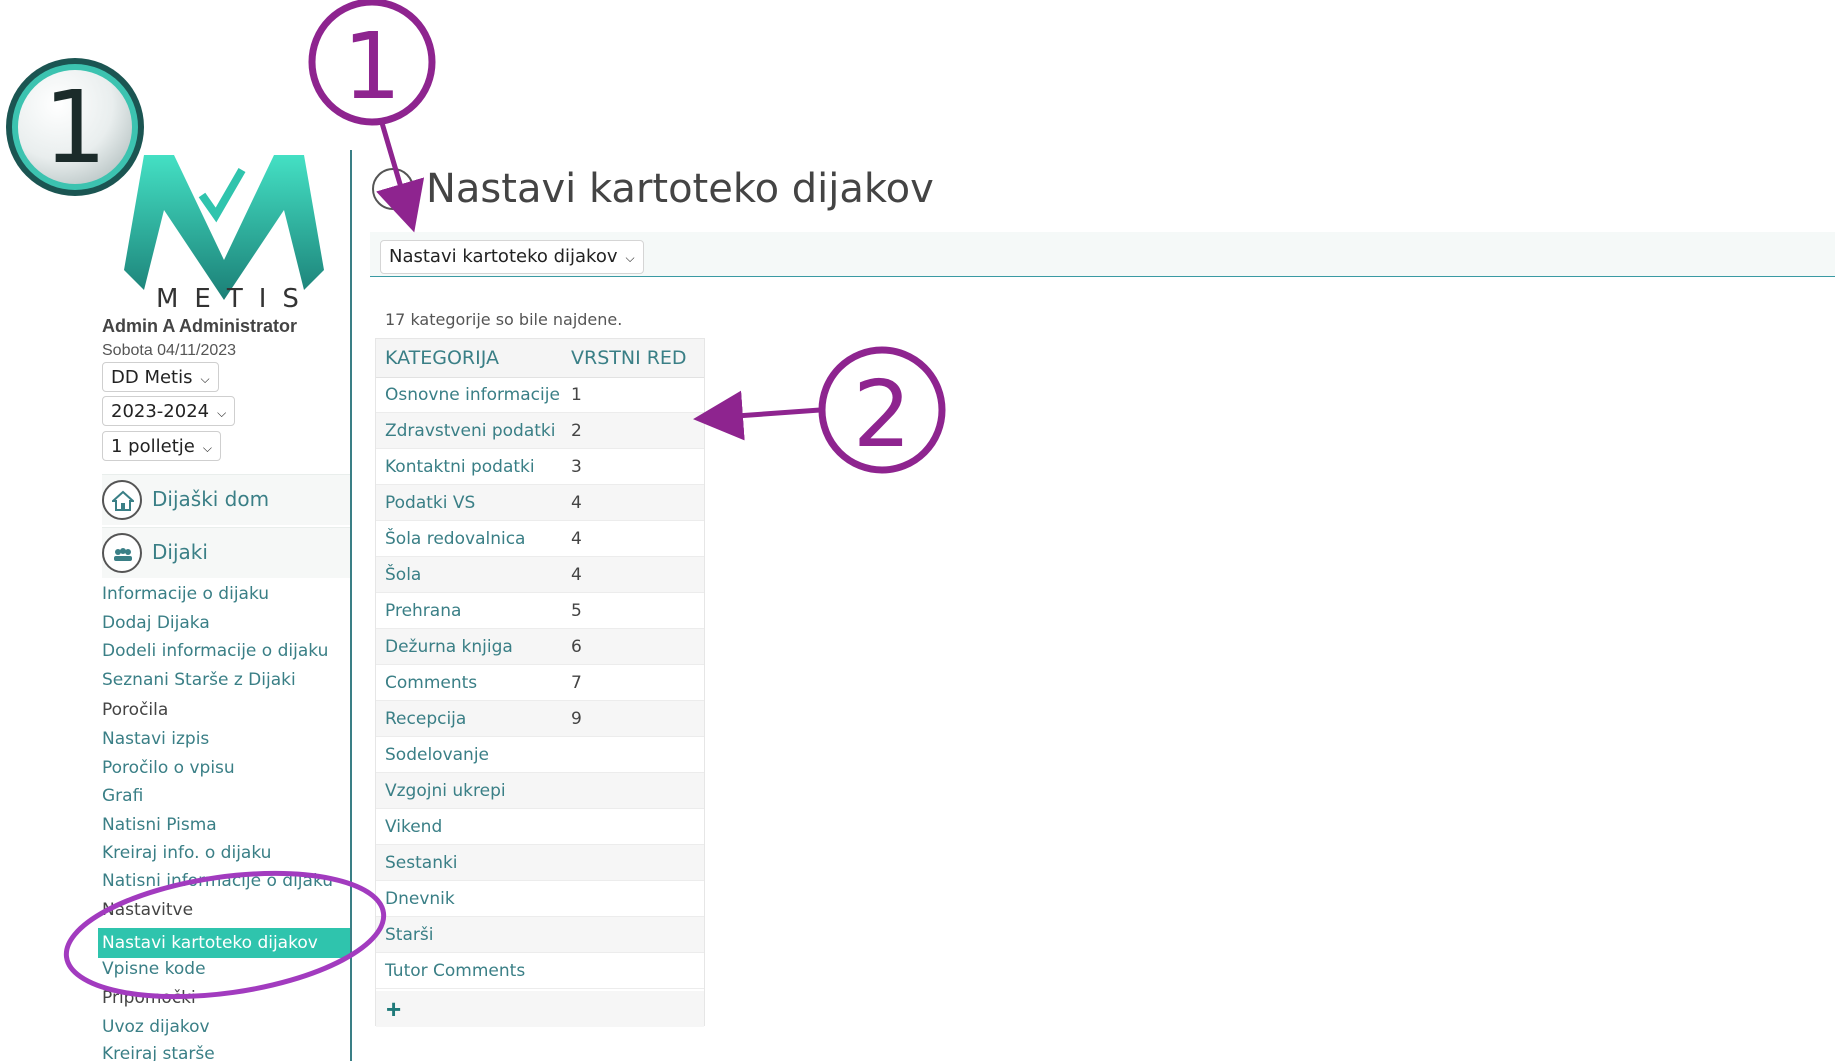 The image size is (1835, 1061). I want to click on sidebar-item-kreiraj-starse: Kreiraj starše, so click(158, 1052).